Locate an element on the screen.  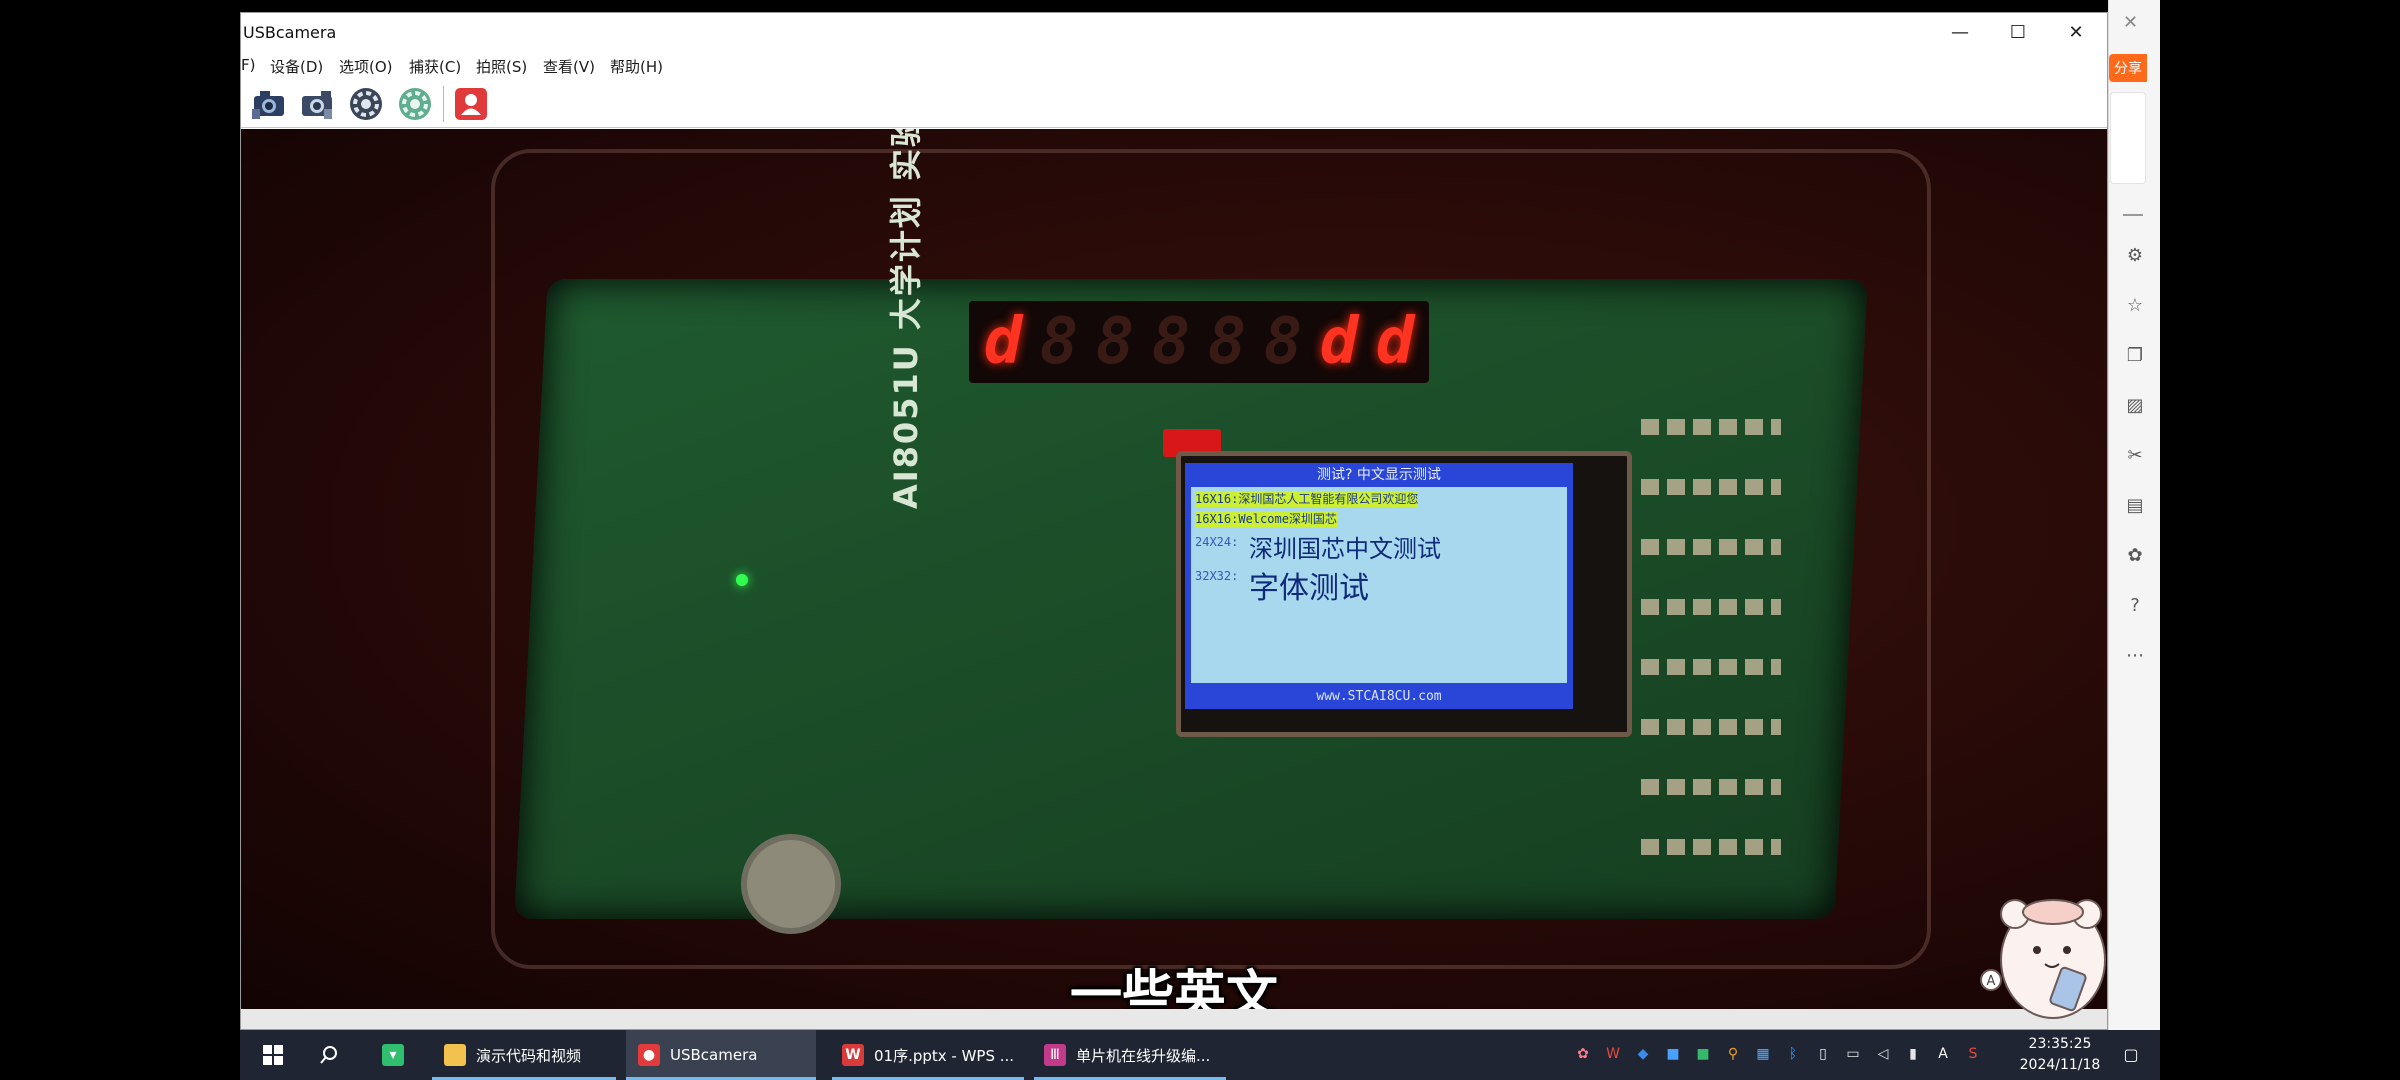
settings-gear-icon is located at coordinates (366, 104).